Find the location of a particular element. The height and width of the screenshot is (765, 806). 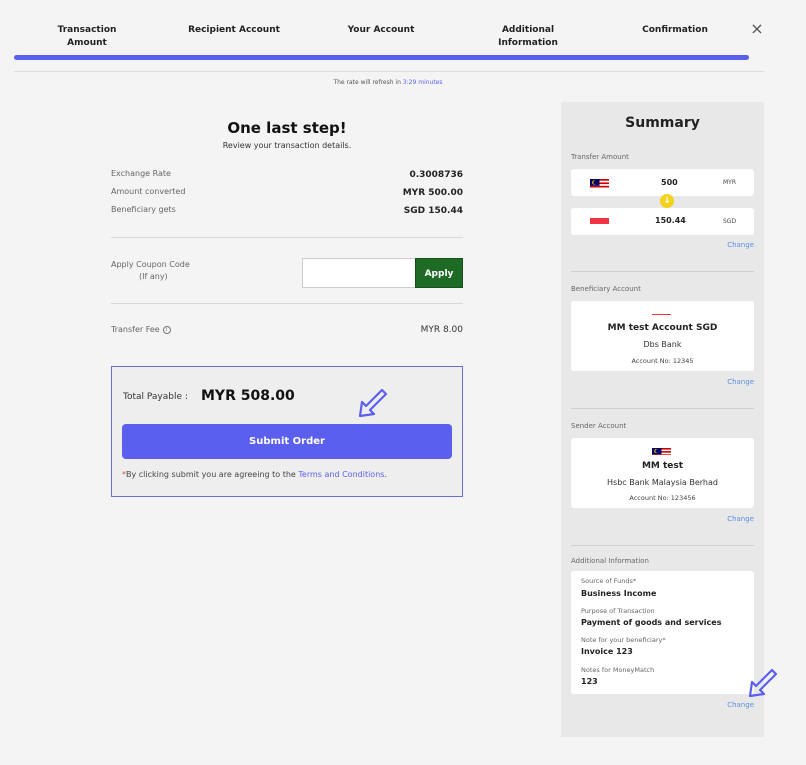

page-title: One last step! is located at coordinates (287, 128).